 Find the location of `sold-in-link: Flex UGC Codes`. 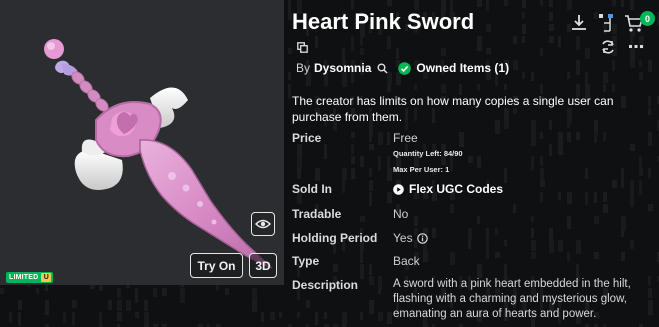

sold-in-link: Flex UGC Codes is located at coordinates (448, 189).